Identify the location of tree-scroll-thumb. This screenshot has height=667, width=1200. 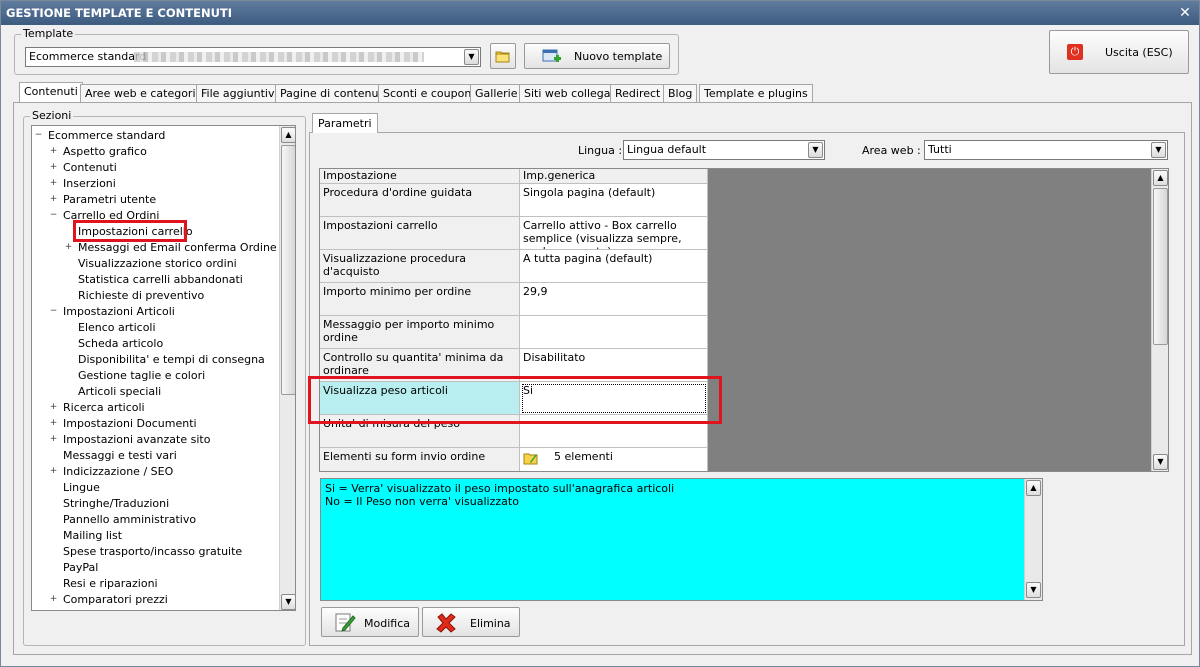
(288, 270).